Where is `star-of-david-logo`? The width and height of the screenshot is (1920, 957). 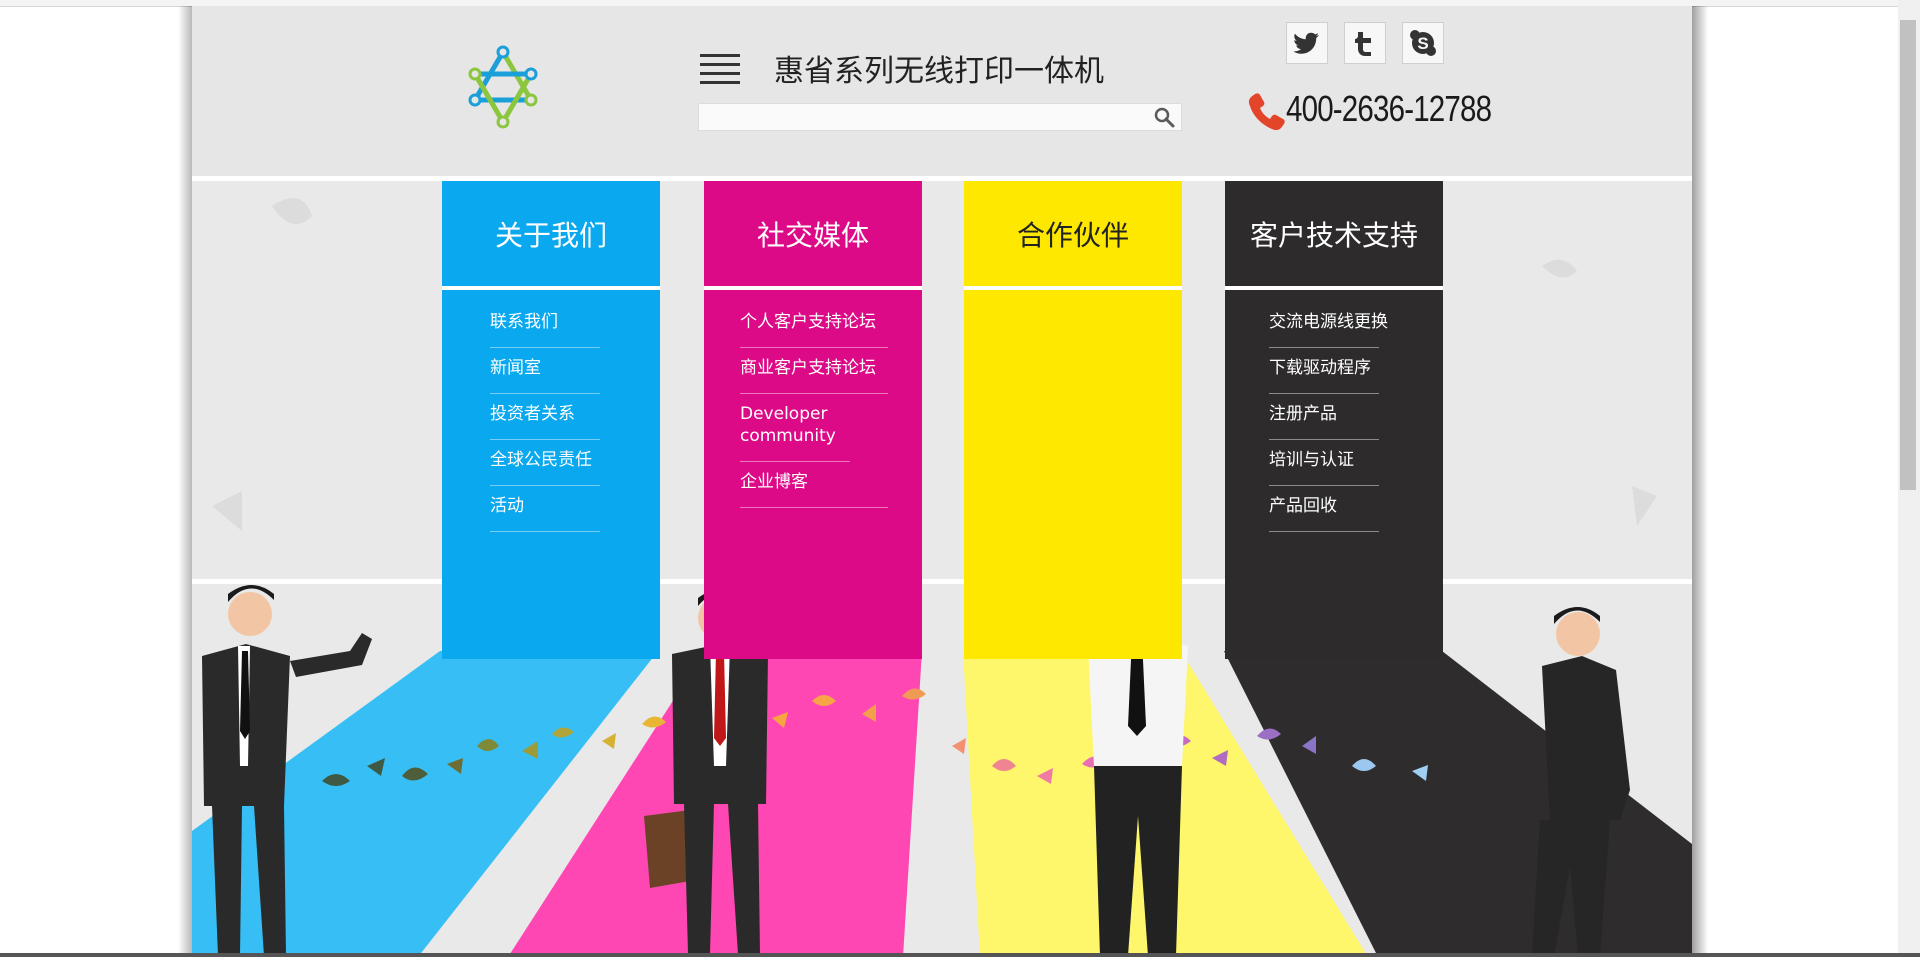
star-of-david-logo is located at coordinates (503, 87).